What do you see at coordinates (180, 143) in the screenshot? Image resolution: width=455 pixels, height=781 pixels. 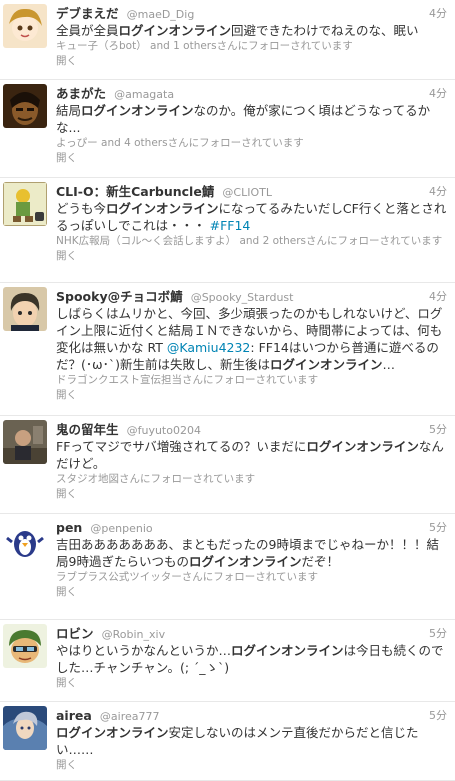 I see `followed-by-text: よっぴー and 4 othersさんにフォローされています` at bounding box center [180, 143].